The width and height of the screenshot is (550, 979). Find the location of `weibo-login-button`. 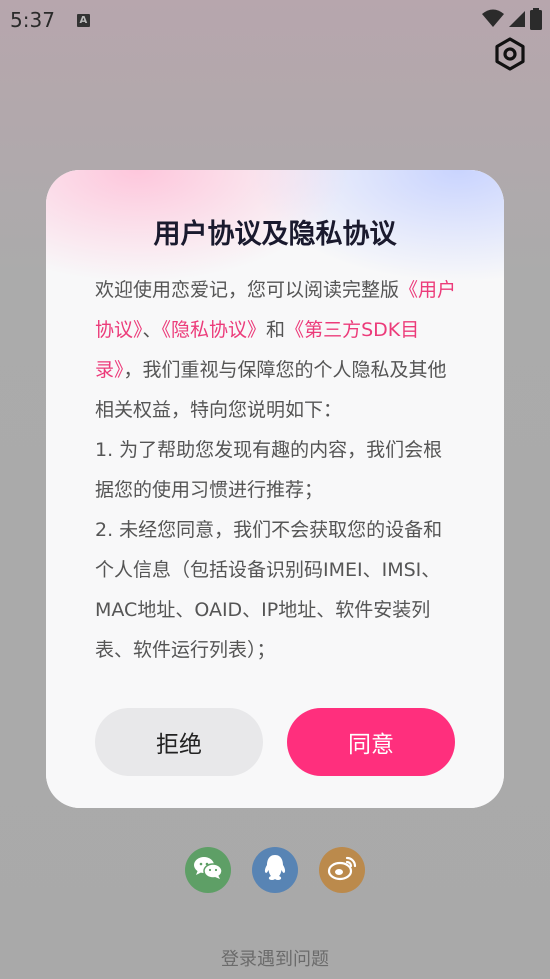

weibo-login-button is located at coordinates (342, 870).